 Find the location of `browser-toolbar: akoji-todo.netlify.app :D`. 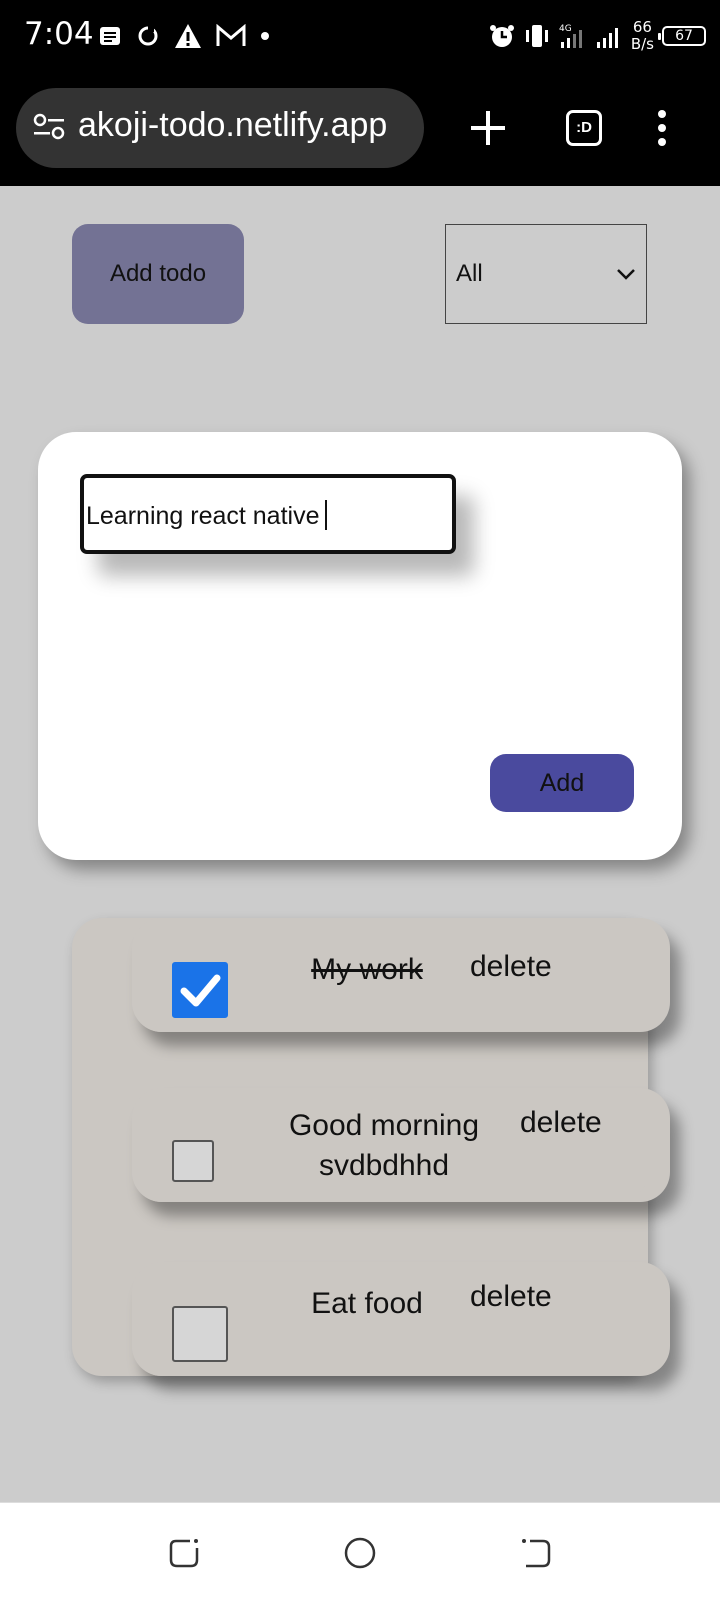

browser-toolbar: akoji-todo.netlify.app :D is located at coordinates (360, 130).